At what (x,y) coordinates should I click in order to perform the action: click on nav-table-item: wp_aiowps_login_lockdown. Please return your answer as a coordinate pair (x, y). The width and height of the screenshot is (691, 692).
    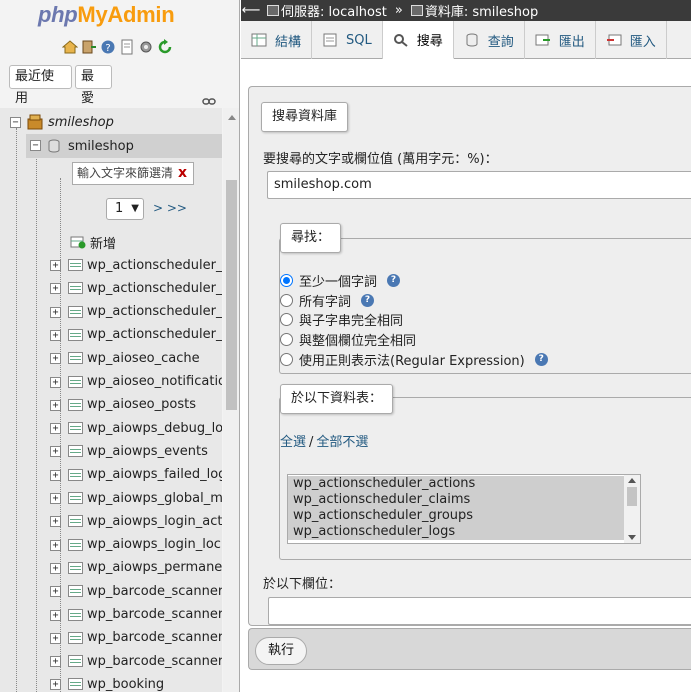
    Looking at the image, I should click on (145, 545).